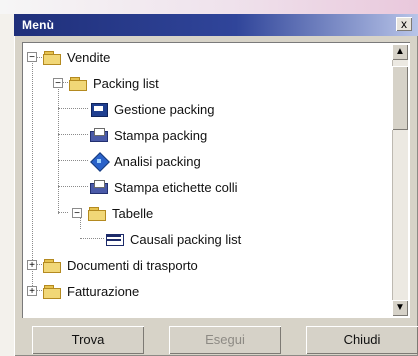 Image resolution: width=418 pixels, height=356 pixels. I want to click on close-window-button: x, so click(404, 24).